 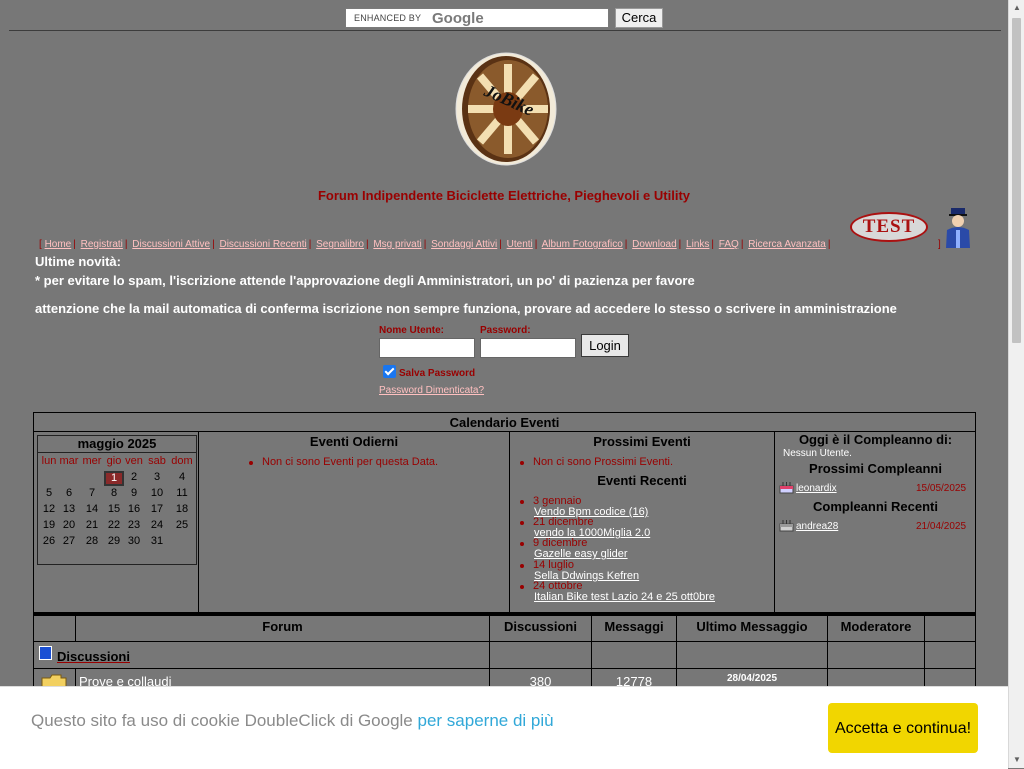 What do you see at coordinates (504, 422) in the screenshot?
I see `calendar-title: Calendario Eventi` at bounding box center [504, 422].